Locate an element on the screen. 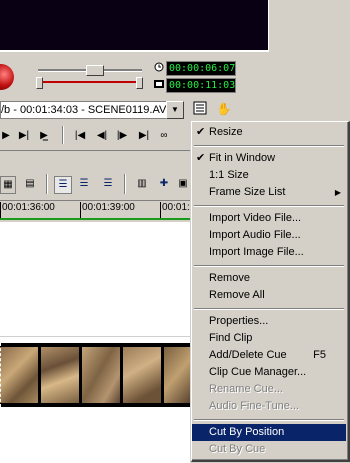 This screenshot has height=463, width=350. range-start-handle is located at coordinates (39, 83).